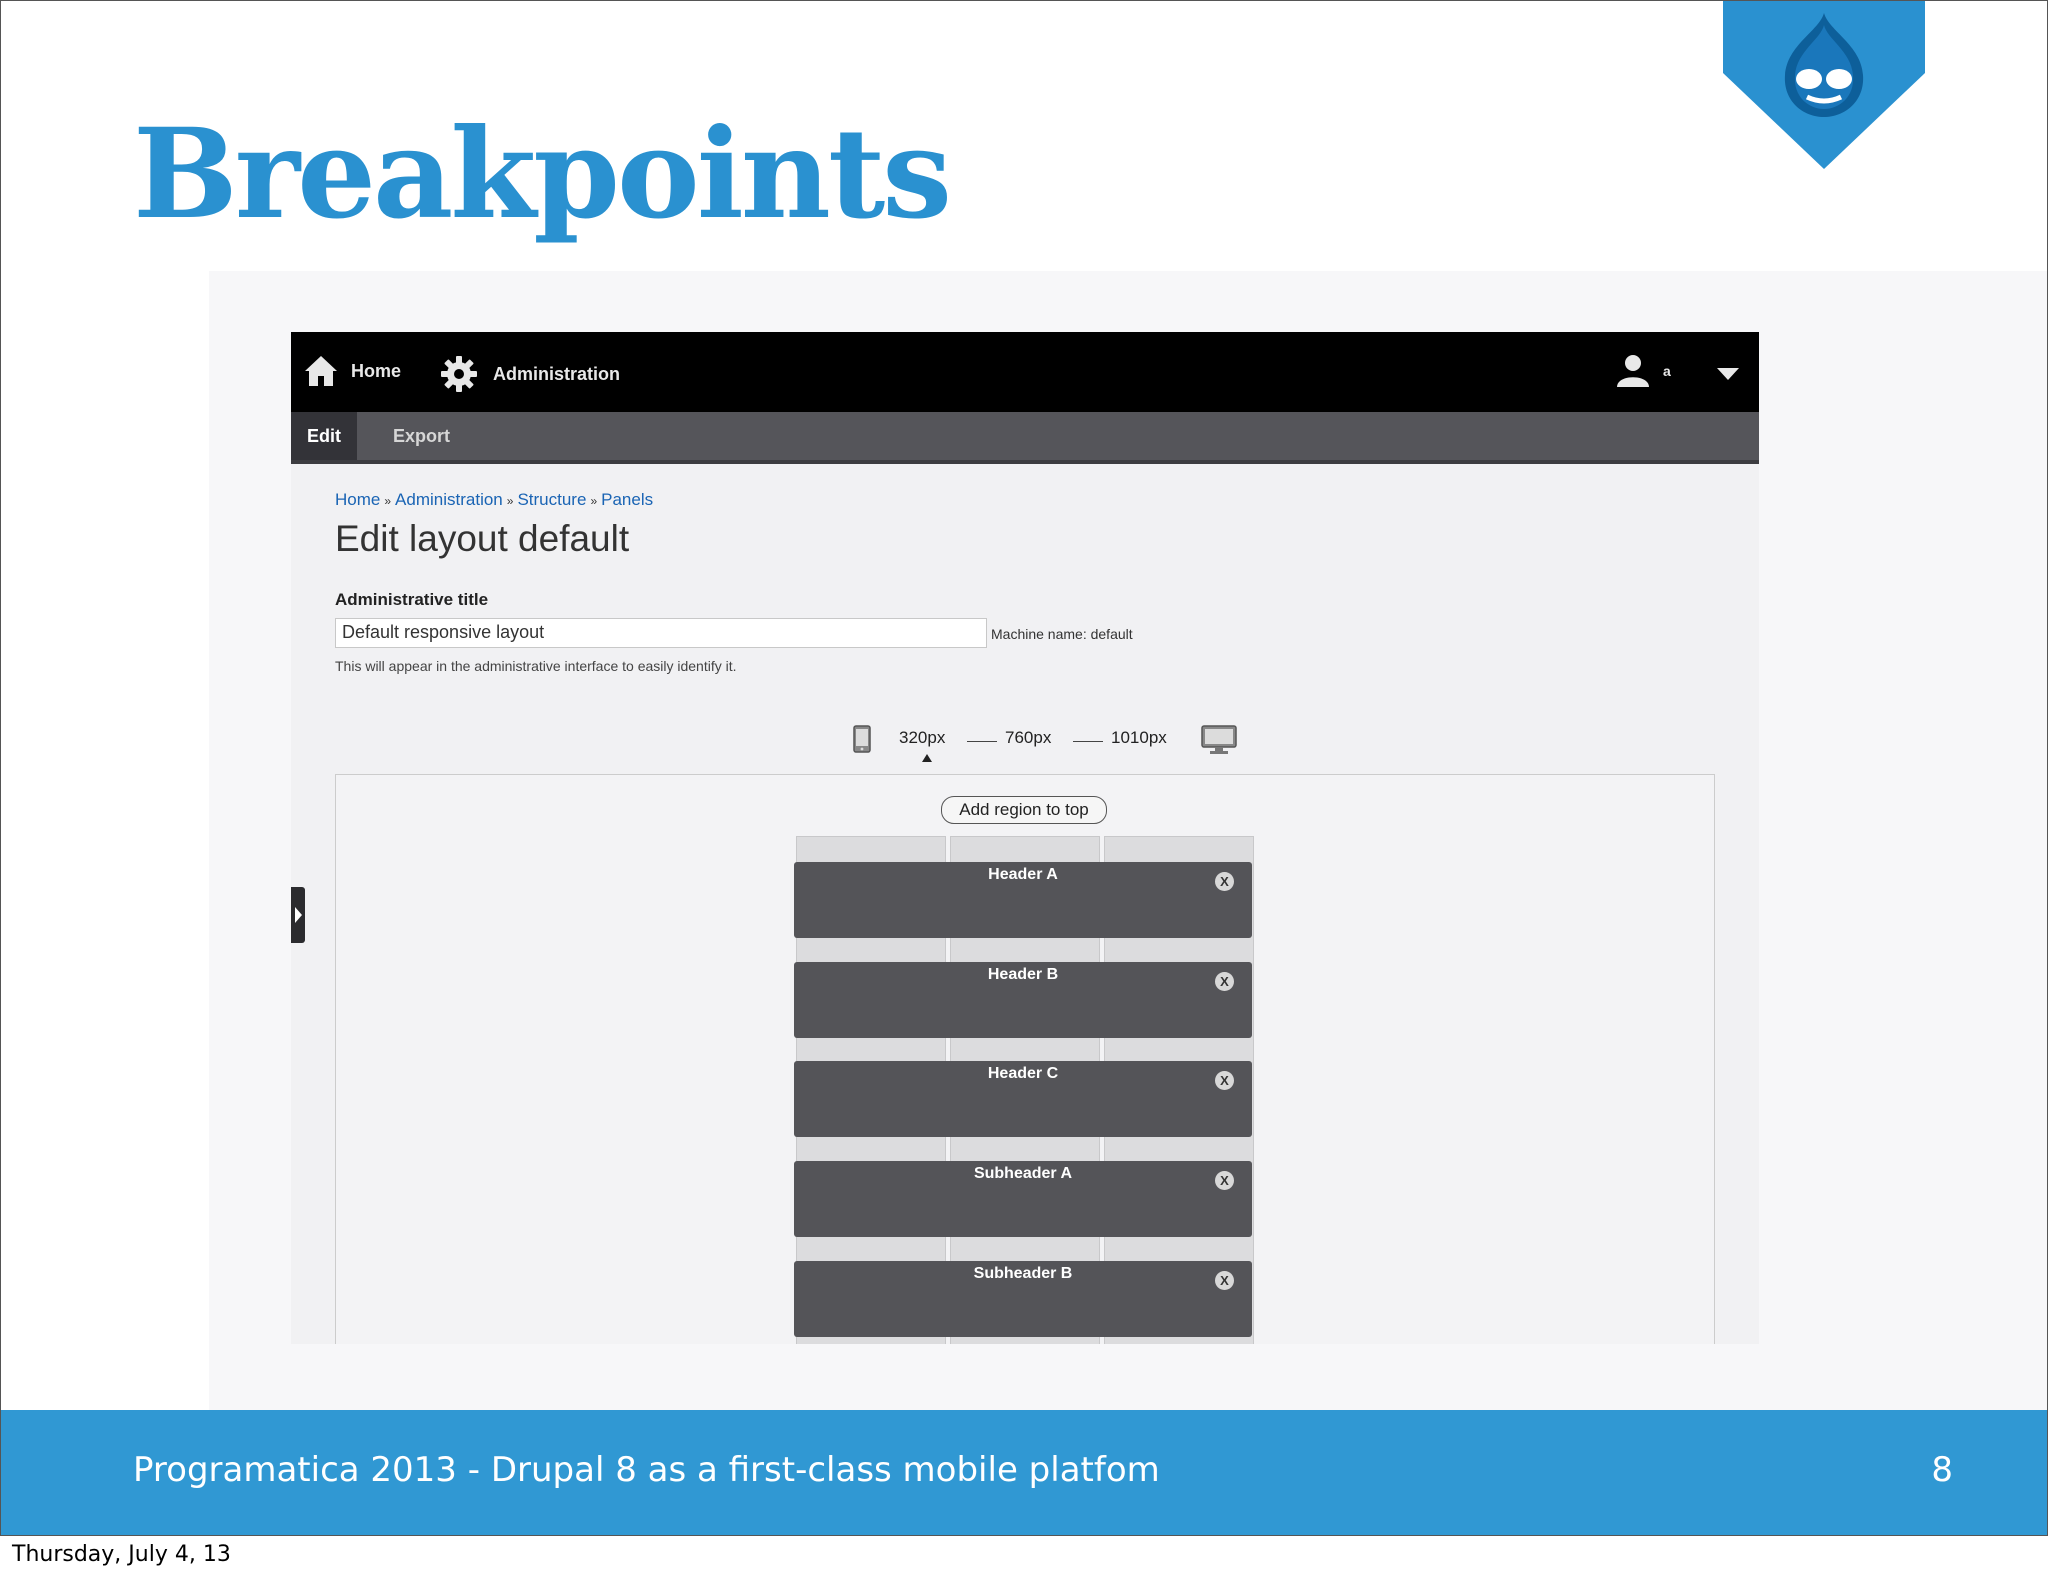 This screenshot has height=1576, width=2048. What do you see at coordinates (1023, 1173) in the screenshot?
I see `region-name: Subheader A` at bounding box center [1023, 1173].